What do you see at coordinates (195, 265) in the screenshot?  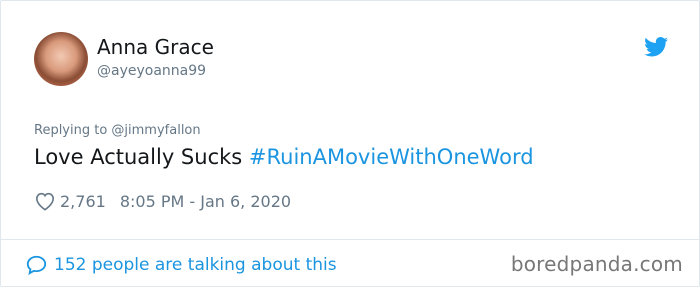 I see `talking-about-text: 152 people are talking about this` at bounding box center [195, 265].